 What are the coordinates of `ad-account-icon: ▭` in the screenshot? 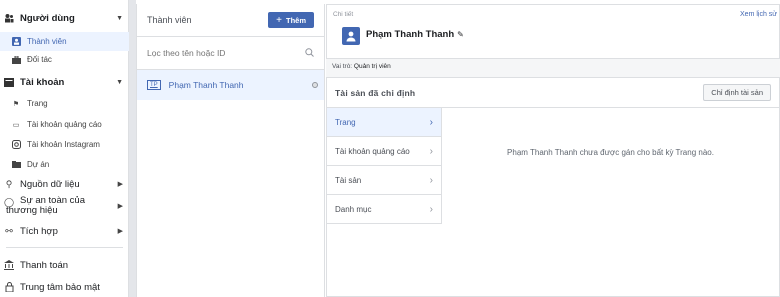 It's located at (16, 125).